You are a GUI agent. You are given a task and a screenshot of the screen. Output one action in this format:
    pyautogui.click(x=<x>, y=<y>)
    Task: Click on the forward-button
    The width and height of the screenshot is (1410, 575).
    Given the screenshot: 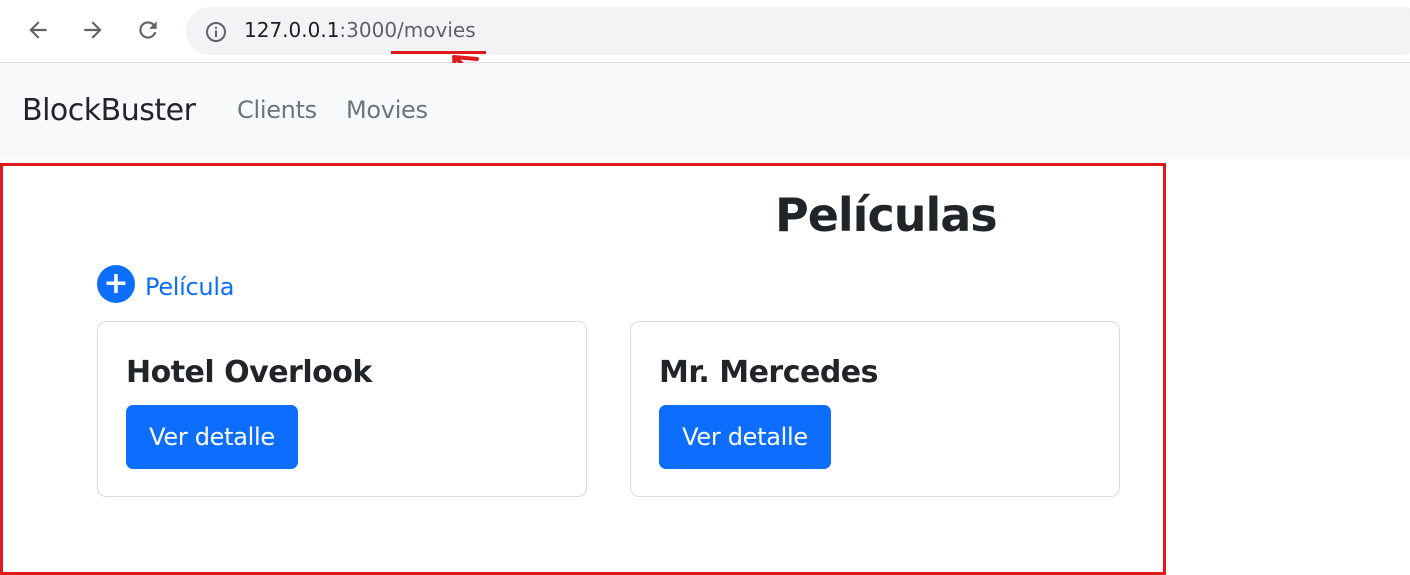 What is the action you would take?
    pyautogui.click(x=93, y=30)
    